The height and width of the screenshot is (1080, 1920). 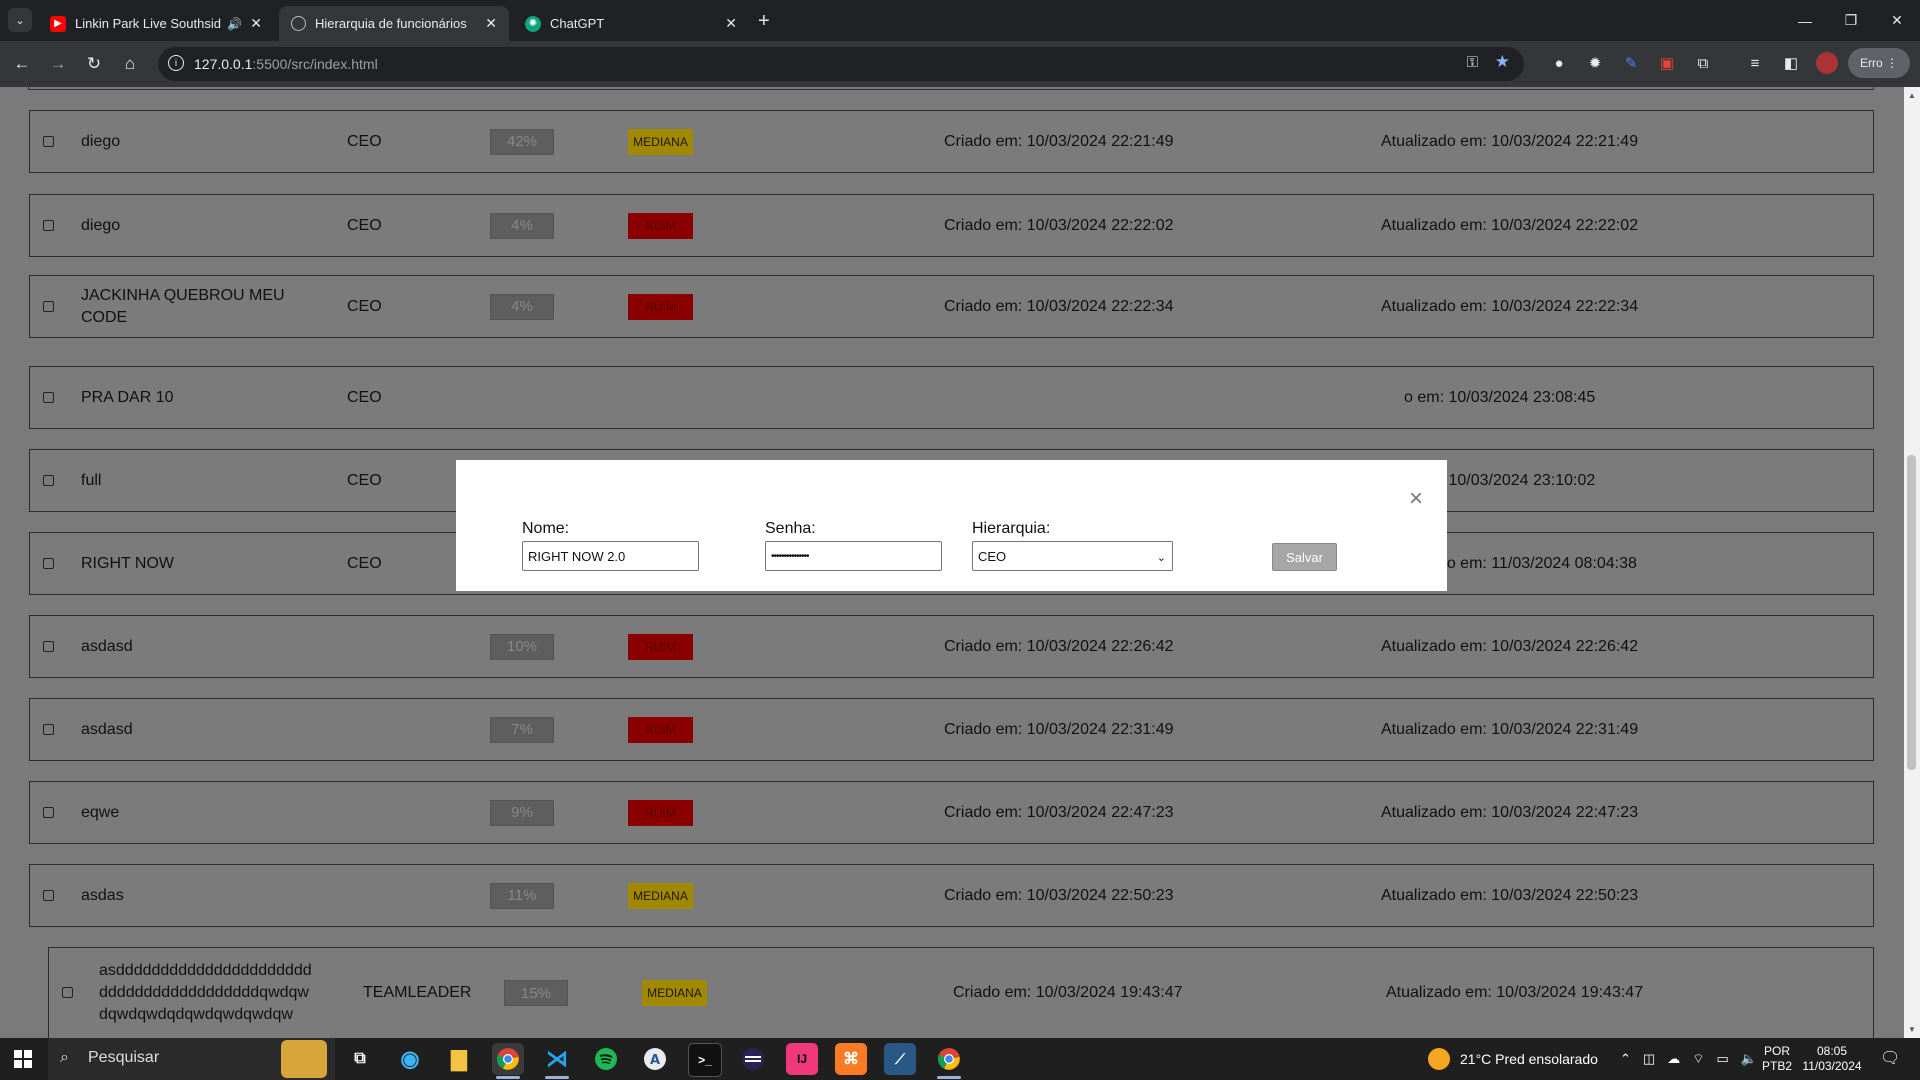 What do you see at coordinates (1595, 63) in the screenshot?
I see `extension-gear-icon: ✹` at bounding box center [1595, 63].